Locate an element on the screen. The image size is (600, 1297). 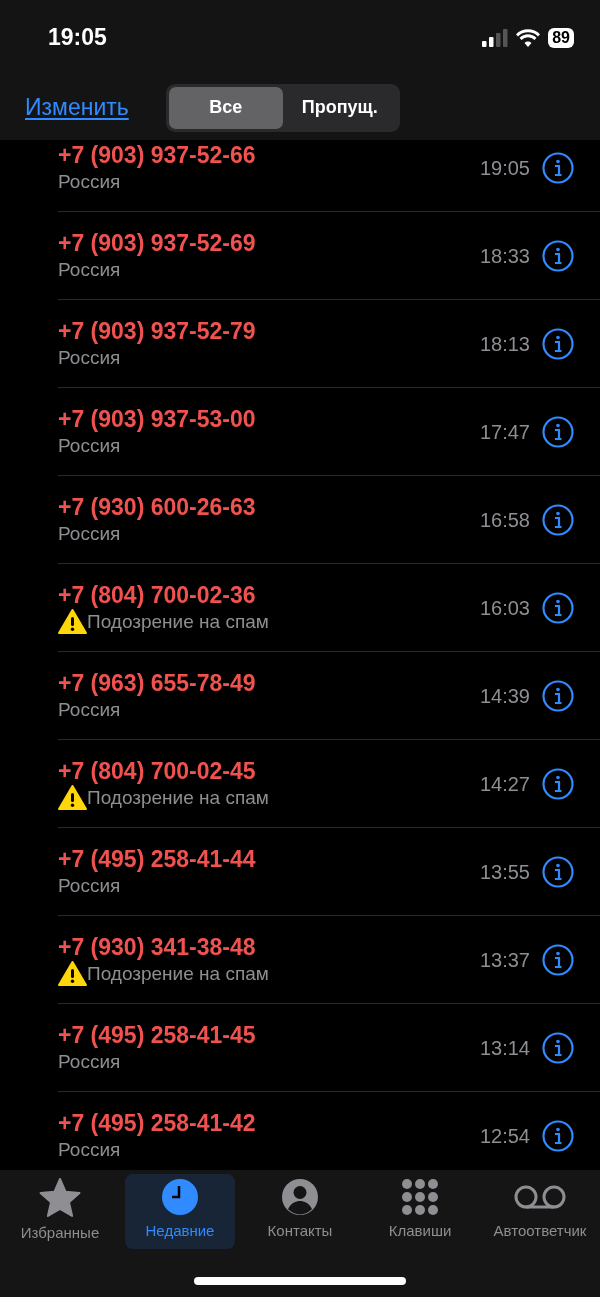
person-icon is located at coordinates (300, 1197).